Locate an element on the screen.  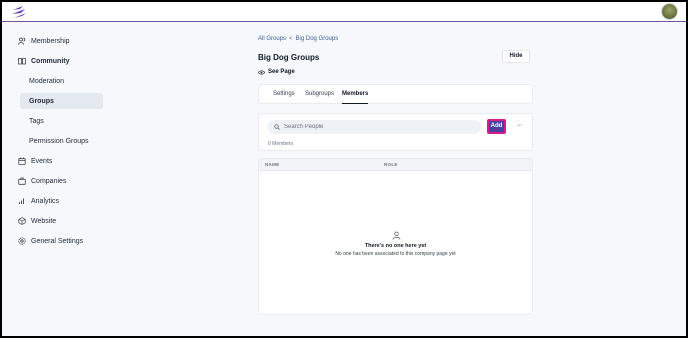
gear-icon is located at coordinates (22, 241).